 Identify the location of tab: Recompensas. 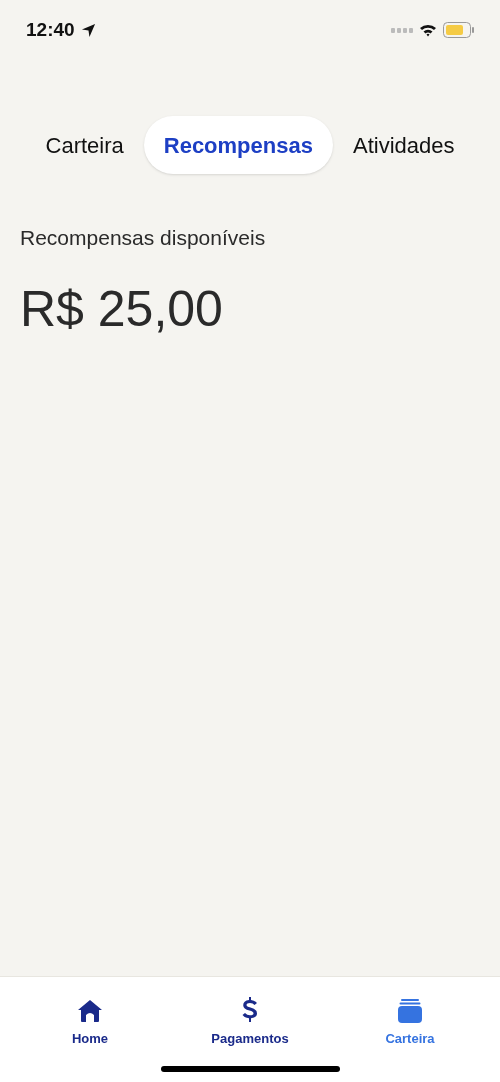
(238, 145).